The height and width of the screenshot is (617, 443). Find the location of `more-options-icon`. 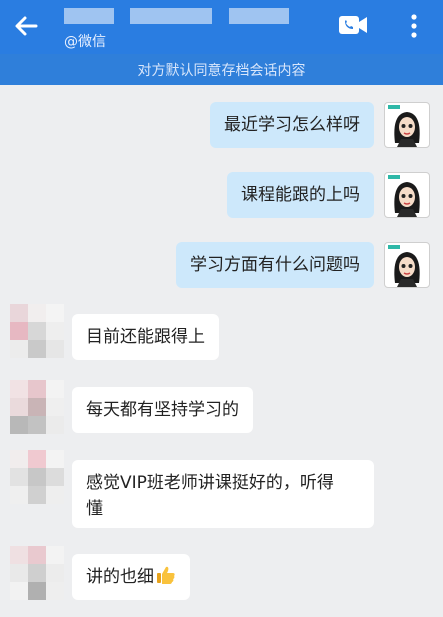

more-options-icon is located at coordinates (414, 26).